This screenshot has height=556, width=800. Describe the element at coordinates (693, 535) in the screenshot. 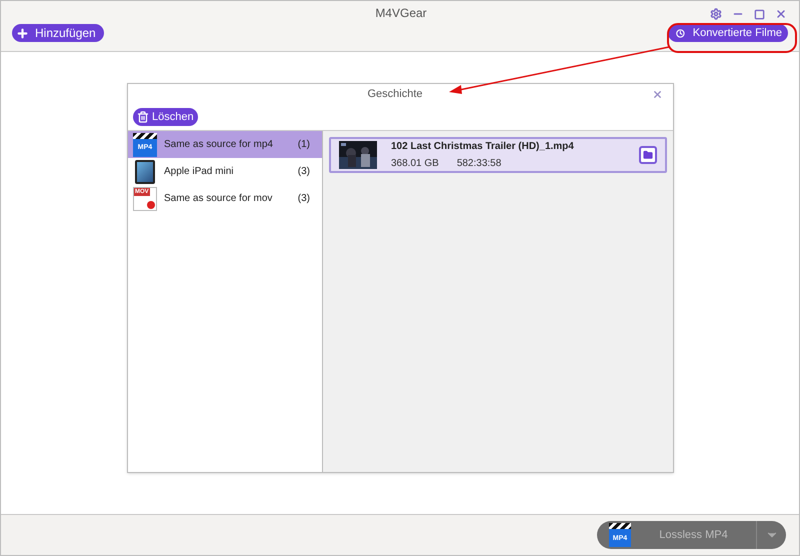

I see `format-label: Lossless MP4` at that location.